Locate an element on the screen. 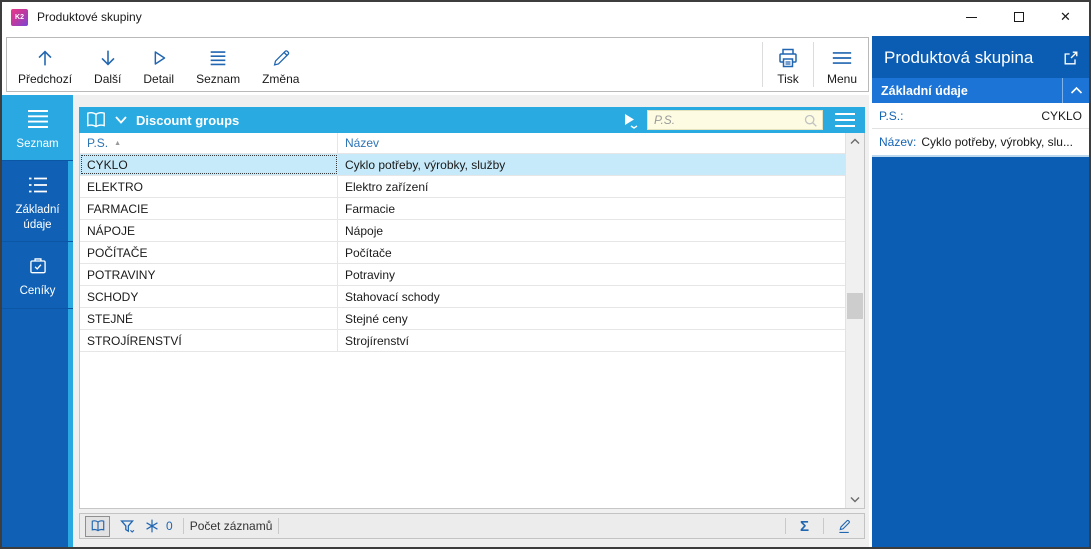  book-view-button is located at coordinates (97, 526).